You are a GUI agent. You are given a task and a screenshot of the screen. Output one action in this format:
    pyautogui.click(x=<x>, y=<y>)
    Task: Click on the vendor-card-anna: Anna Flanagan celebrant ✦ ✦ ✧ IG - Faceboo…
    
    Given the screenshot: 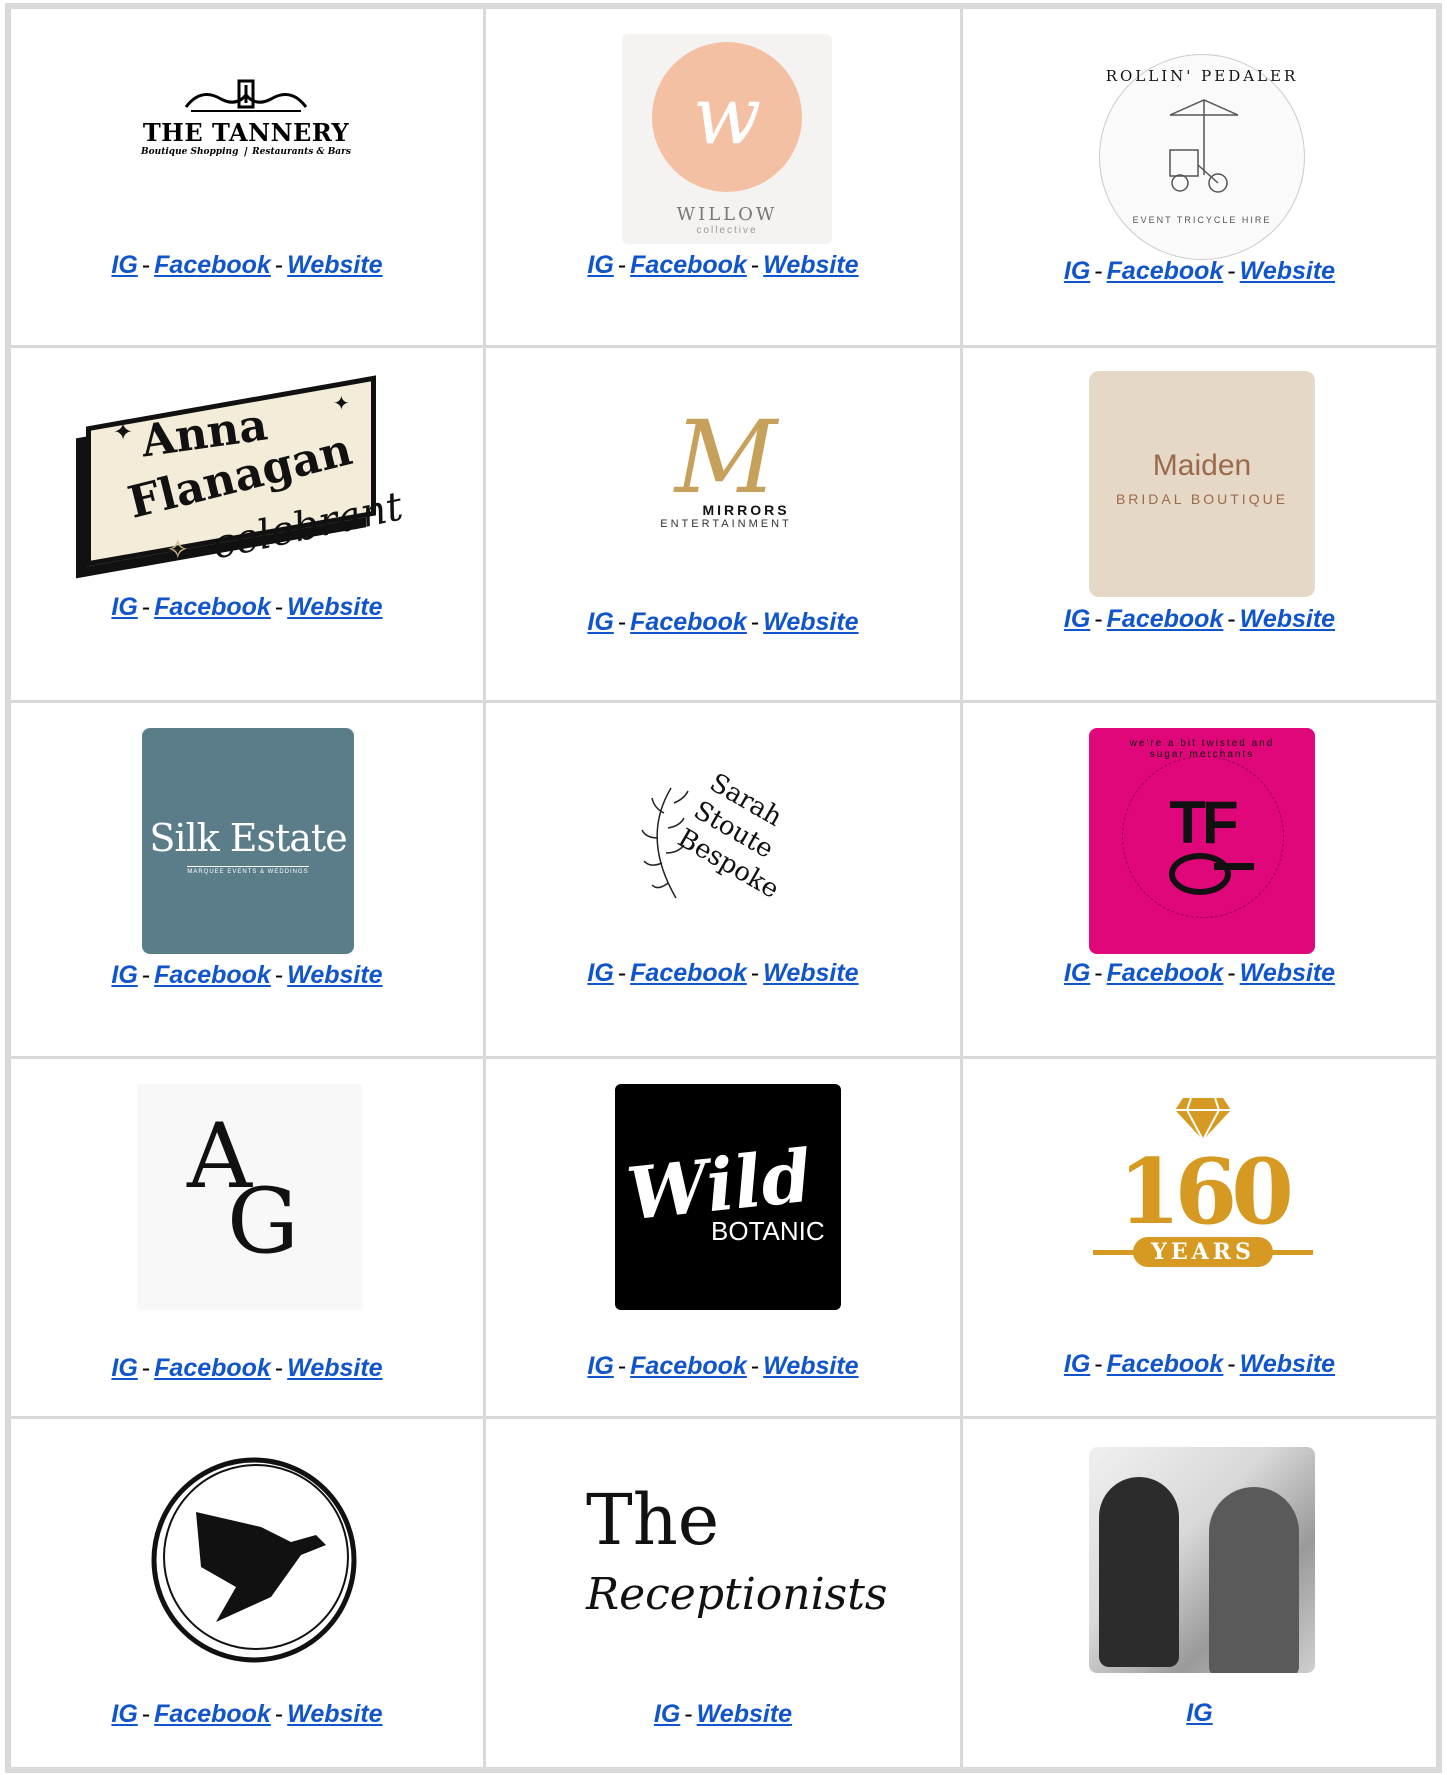 What is the action you would take?
    pyautogui.click(x=247, y=524)
    